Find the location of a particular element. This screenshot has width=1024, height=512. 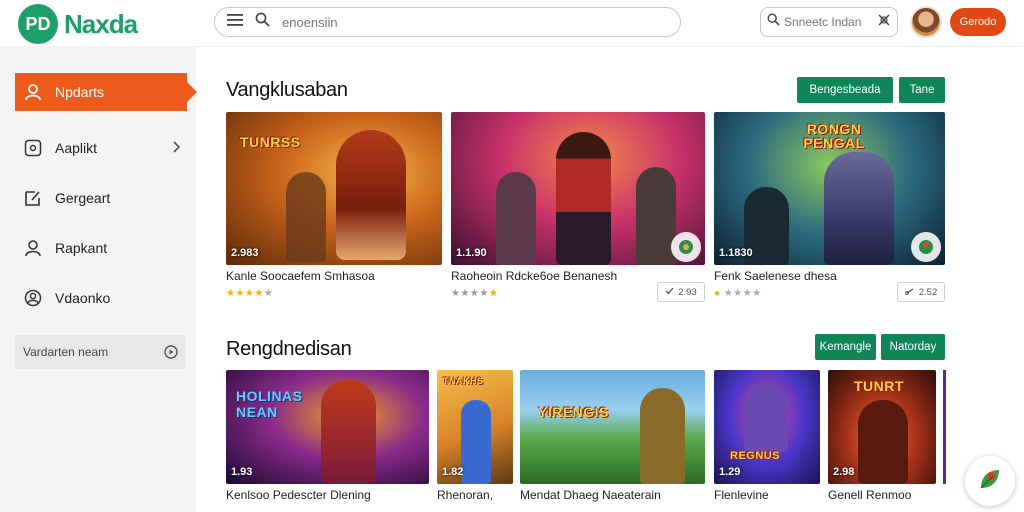

card-title: Raoheoin Rdcke6oe Benanesh is located at coordinates (534, 276).